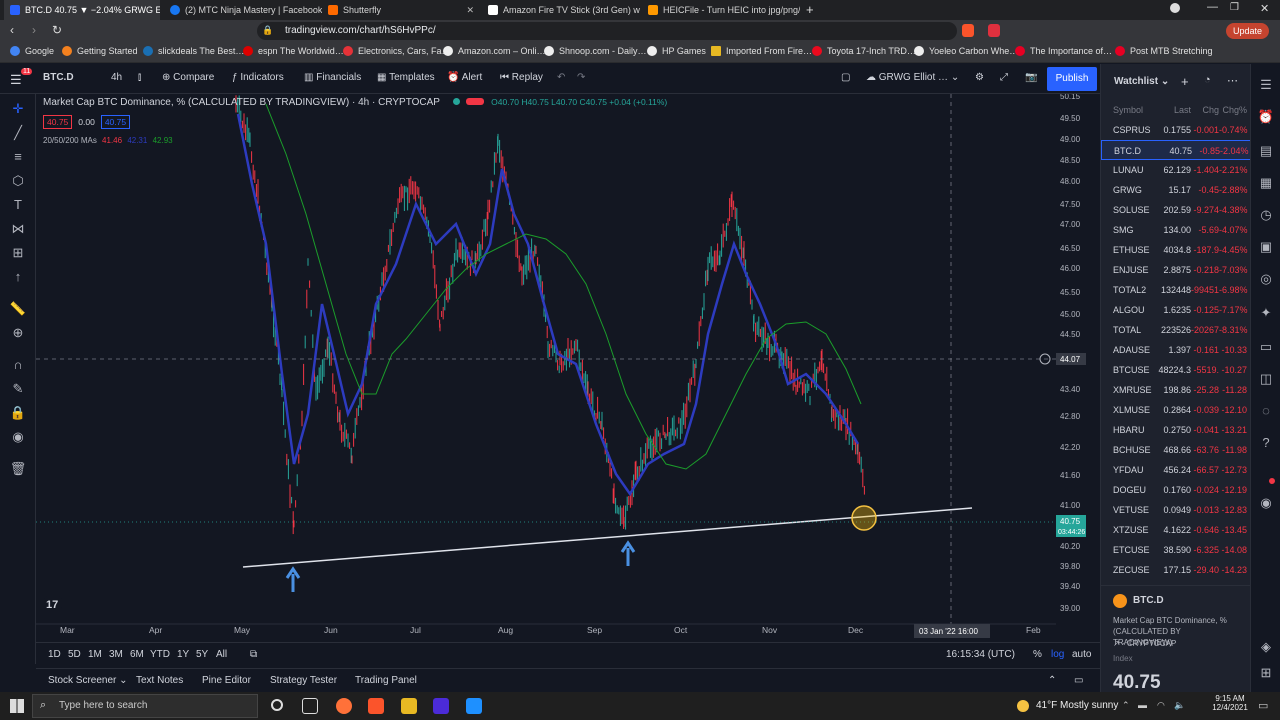  I want to click on tab-pine-editor: Pine Editor, so click(226, 680).